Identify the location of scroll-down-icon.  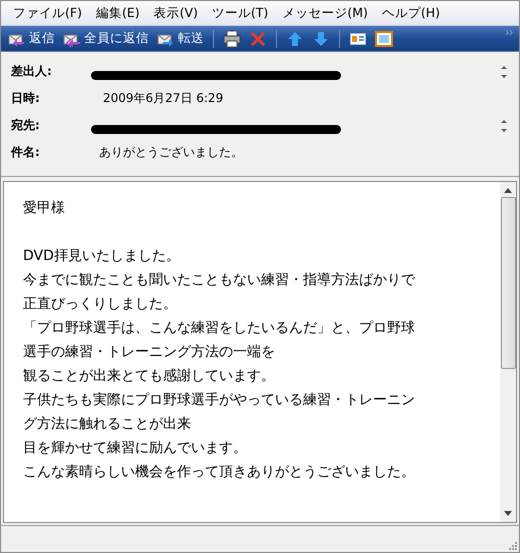
(508, 513).